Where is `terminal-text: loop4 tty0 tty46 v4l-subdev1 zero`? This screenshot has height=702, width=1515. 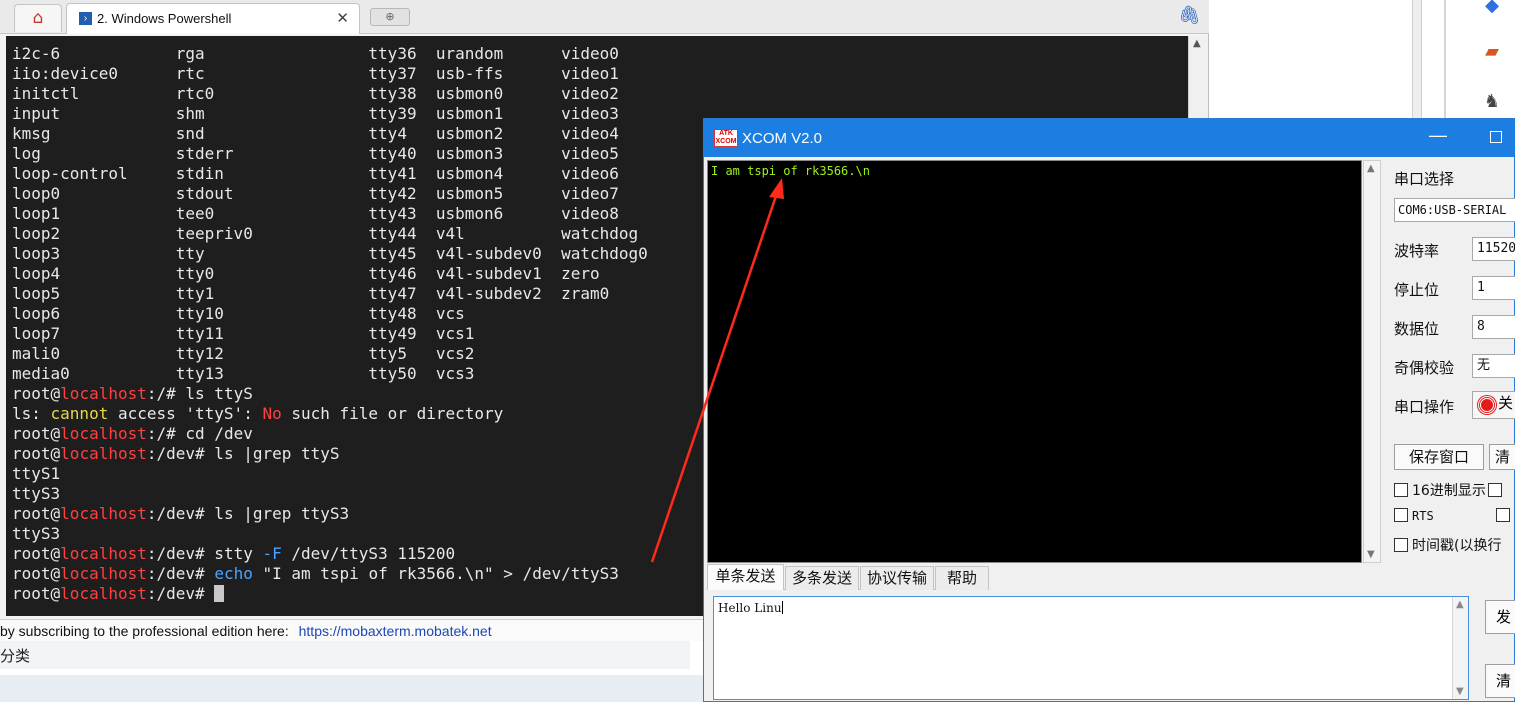
terminal-text: loop4 tty0 tty46 v4l-subdev1 zero is located at coordinates (306, 273).